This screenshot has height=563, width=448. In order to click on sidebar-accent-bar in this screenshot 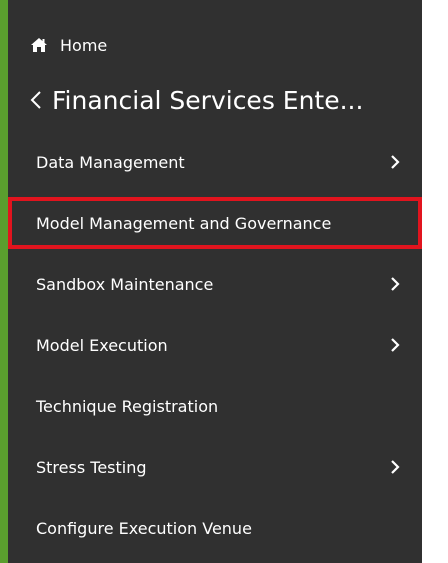, I will do `click(4, 281)`.